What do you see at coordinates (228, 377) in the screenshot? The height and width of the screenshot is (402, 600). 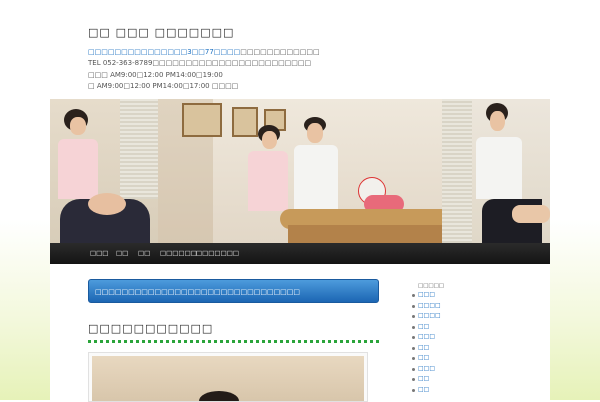 I see `post-image` at bounding box center [228, 377].